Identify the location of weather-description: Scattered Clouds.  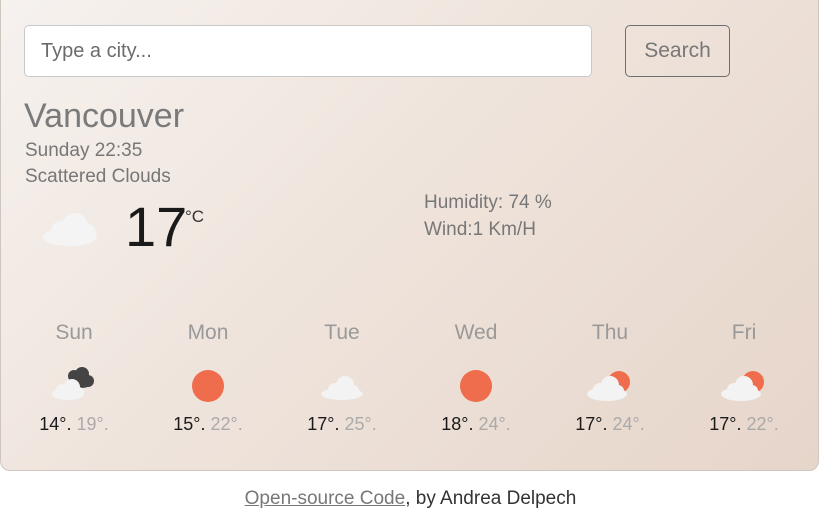
(98, 176).